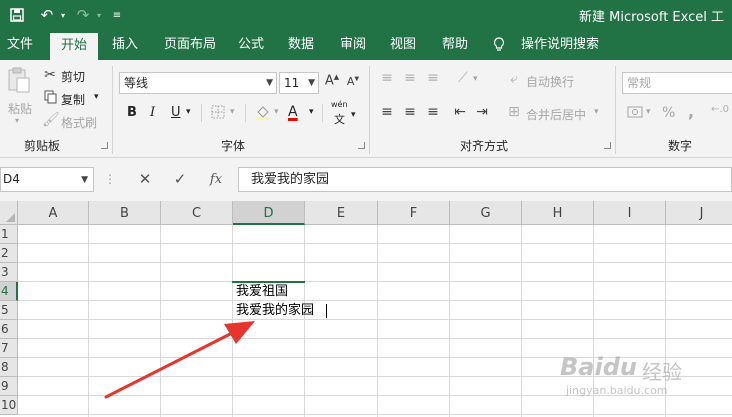 The image size is (732, 417). What do you see at coordinates (239, 332) in the screenshot?
I see `arrow-head` at bounding box center [239, 332].